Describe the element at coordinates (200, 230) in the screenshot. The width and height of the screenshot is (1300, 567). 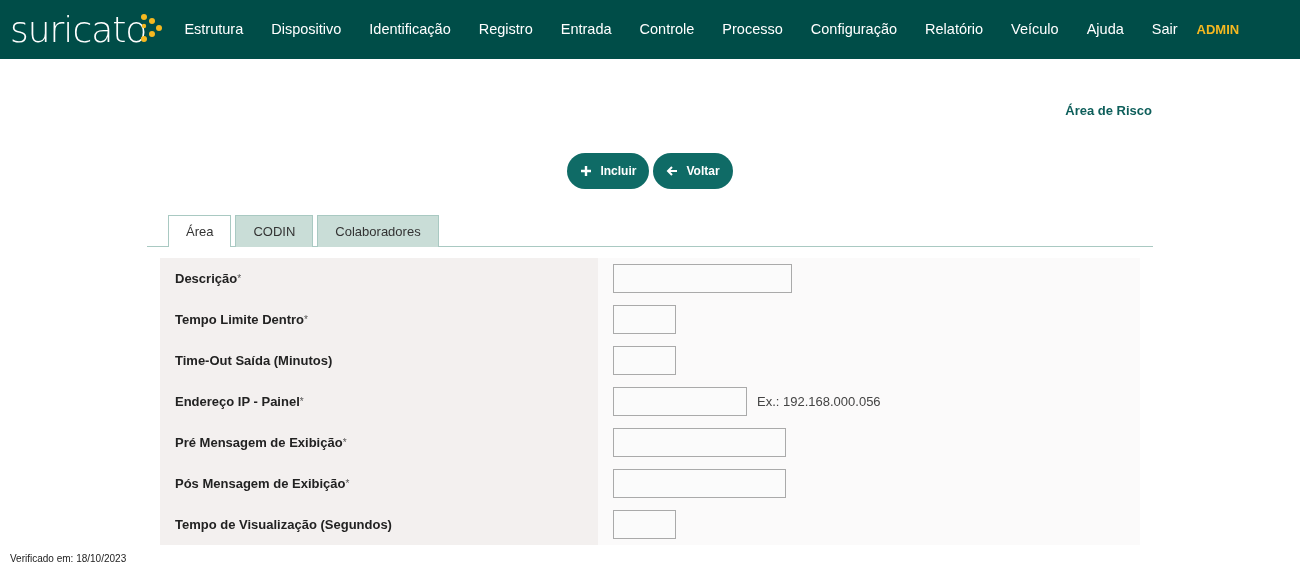
I see `tab: Área` at that location.